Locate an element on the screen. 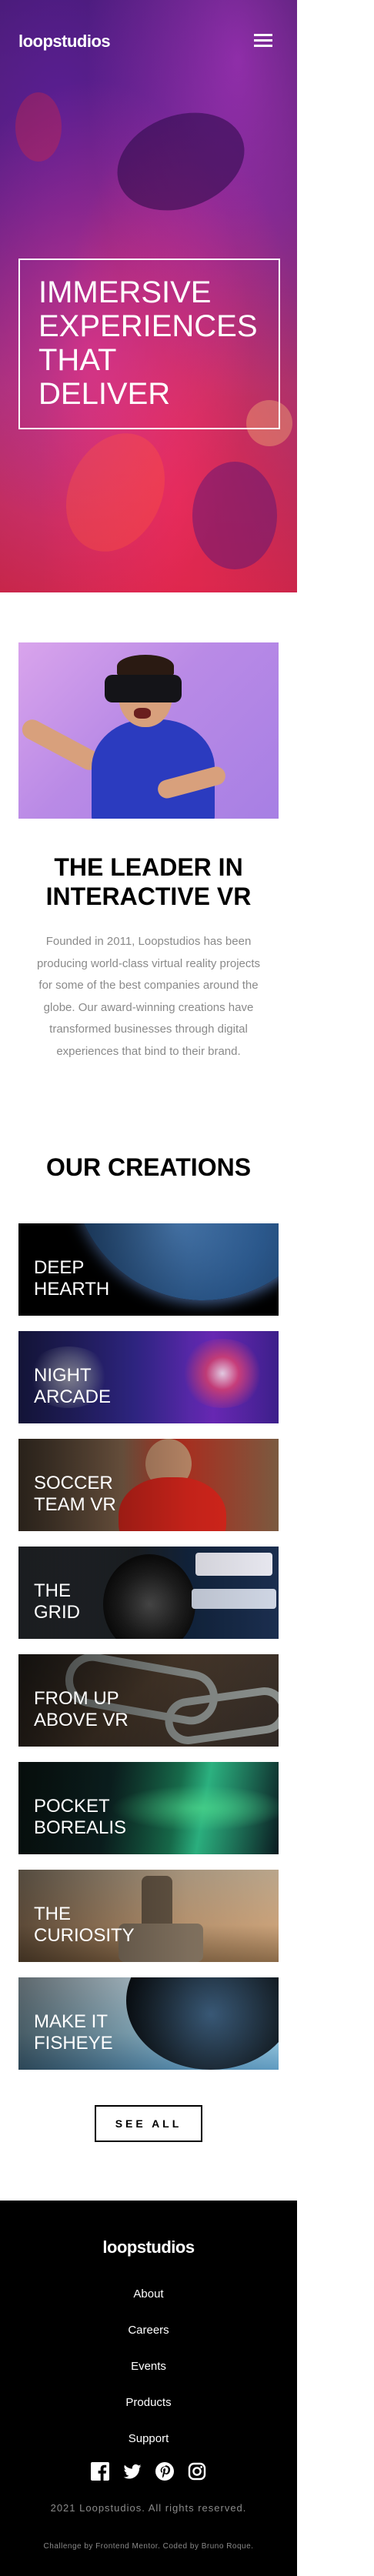 This screenshot has width=374, height=2576. pinterest-icon is located at coordinates (165, 2471).